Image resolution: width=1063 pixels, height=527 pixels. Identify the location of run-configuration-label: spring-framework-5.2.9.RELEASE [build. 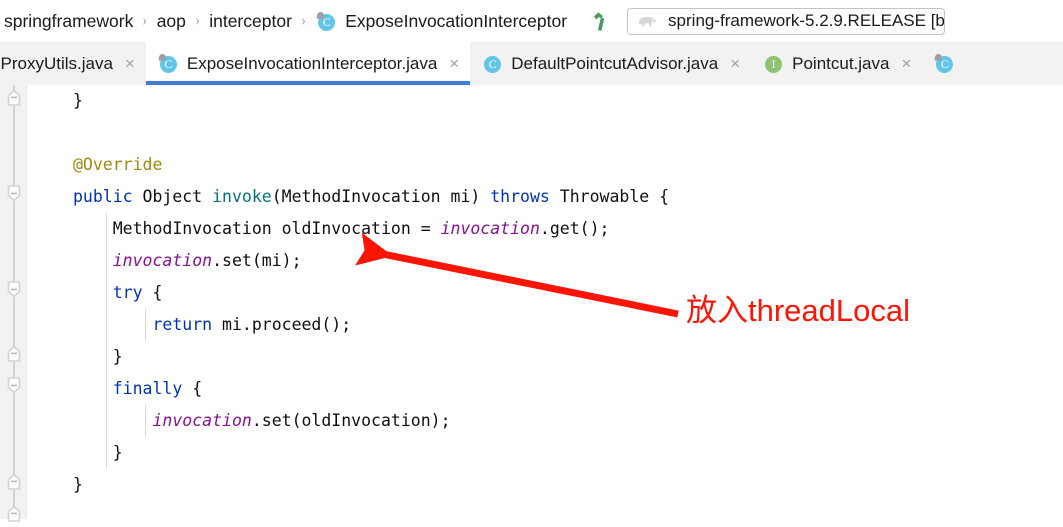
(807, 20).